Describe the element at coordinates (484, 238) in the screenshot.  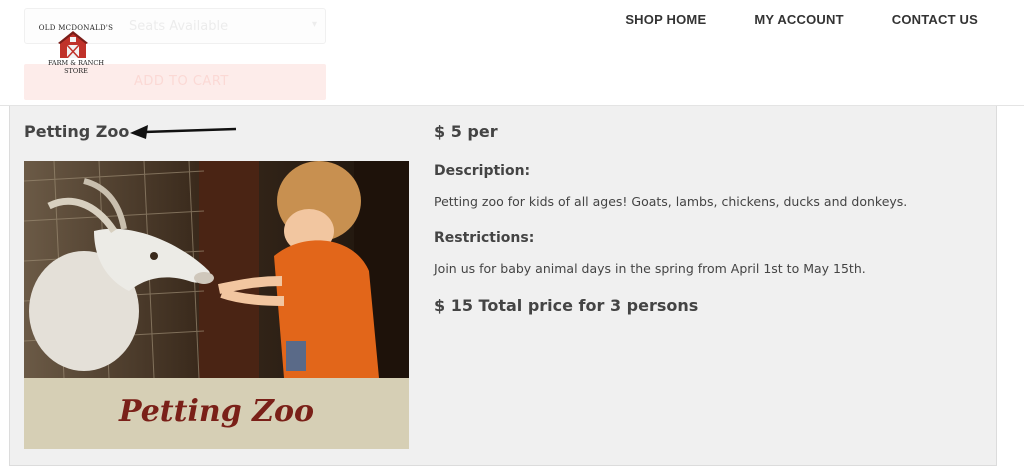
I see `restrictions-label: Restrictions:` at that location.